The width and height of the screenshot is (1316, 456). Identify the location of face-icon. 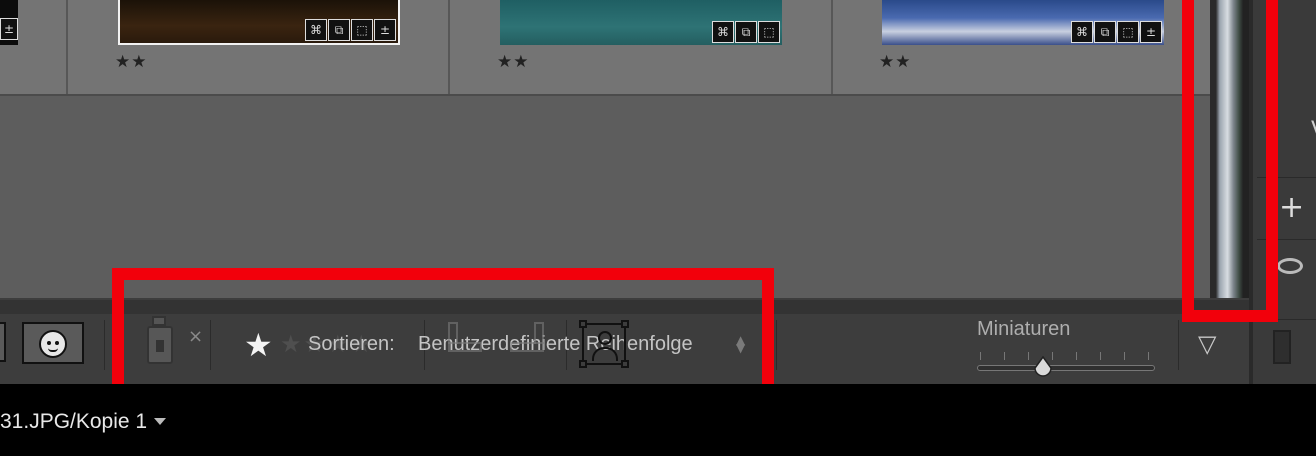
(53, 344).